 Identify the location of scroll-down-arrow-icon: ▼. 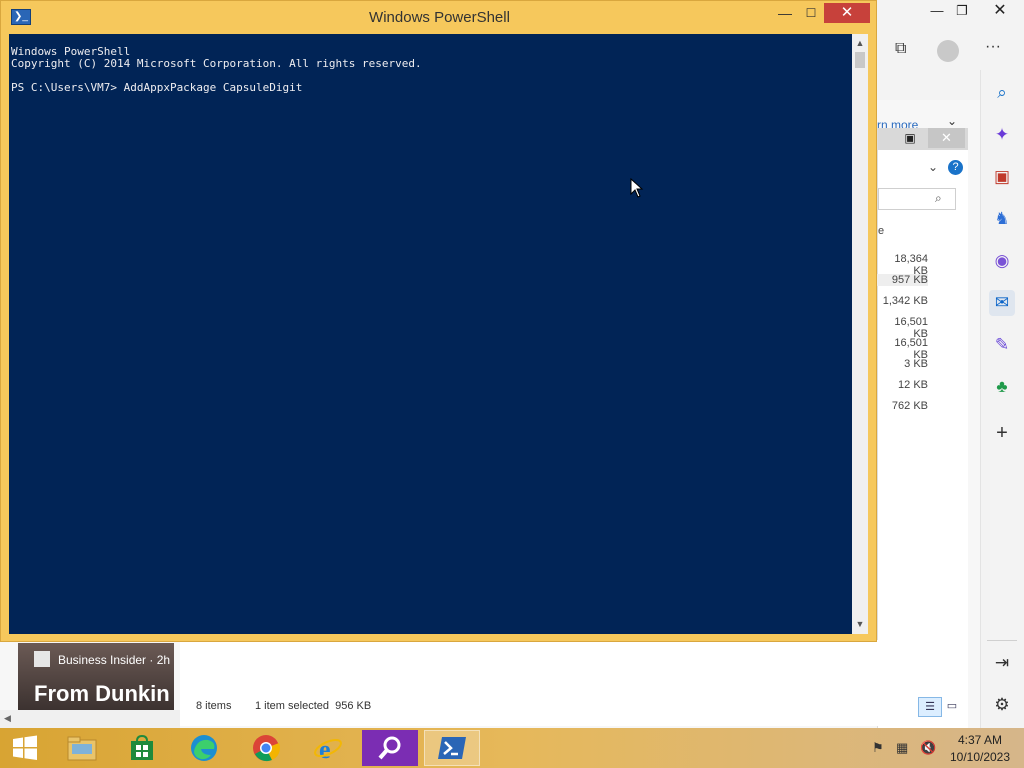
(860, 624).